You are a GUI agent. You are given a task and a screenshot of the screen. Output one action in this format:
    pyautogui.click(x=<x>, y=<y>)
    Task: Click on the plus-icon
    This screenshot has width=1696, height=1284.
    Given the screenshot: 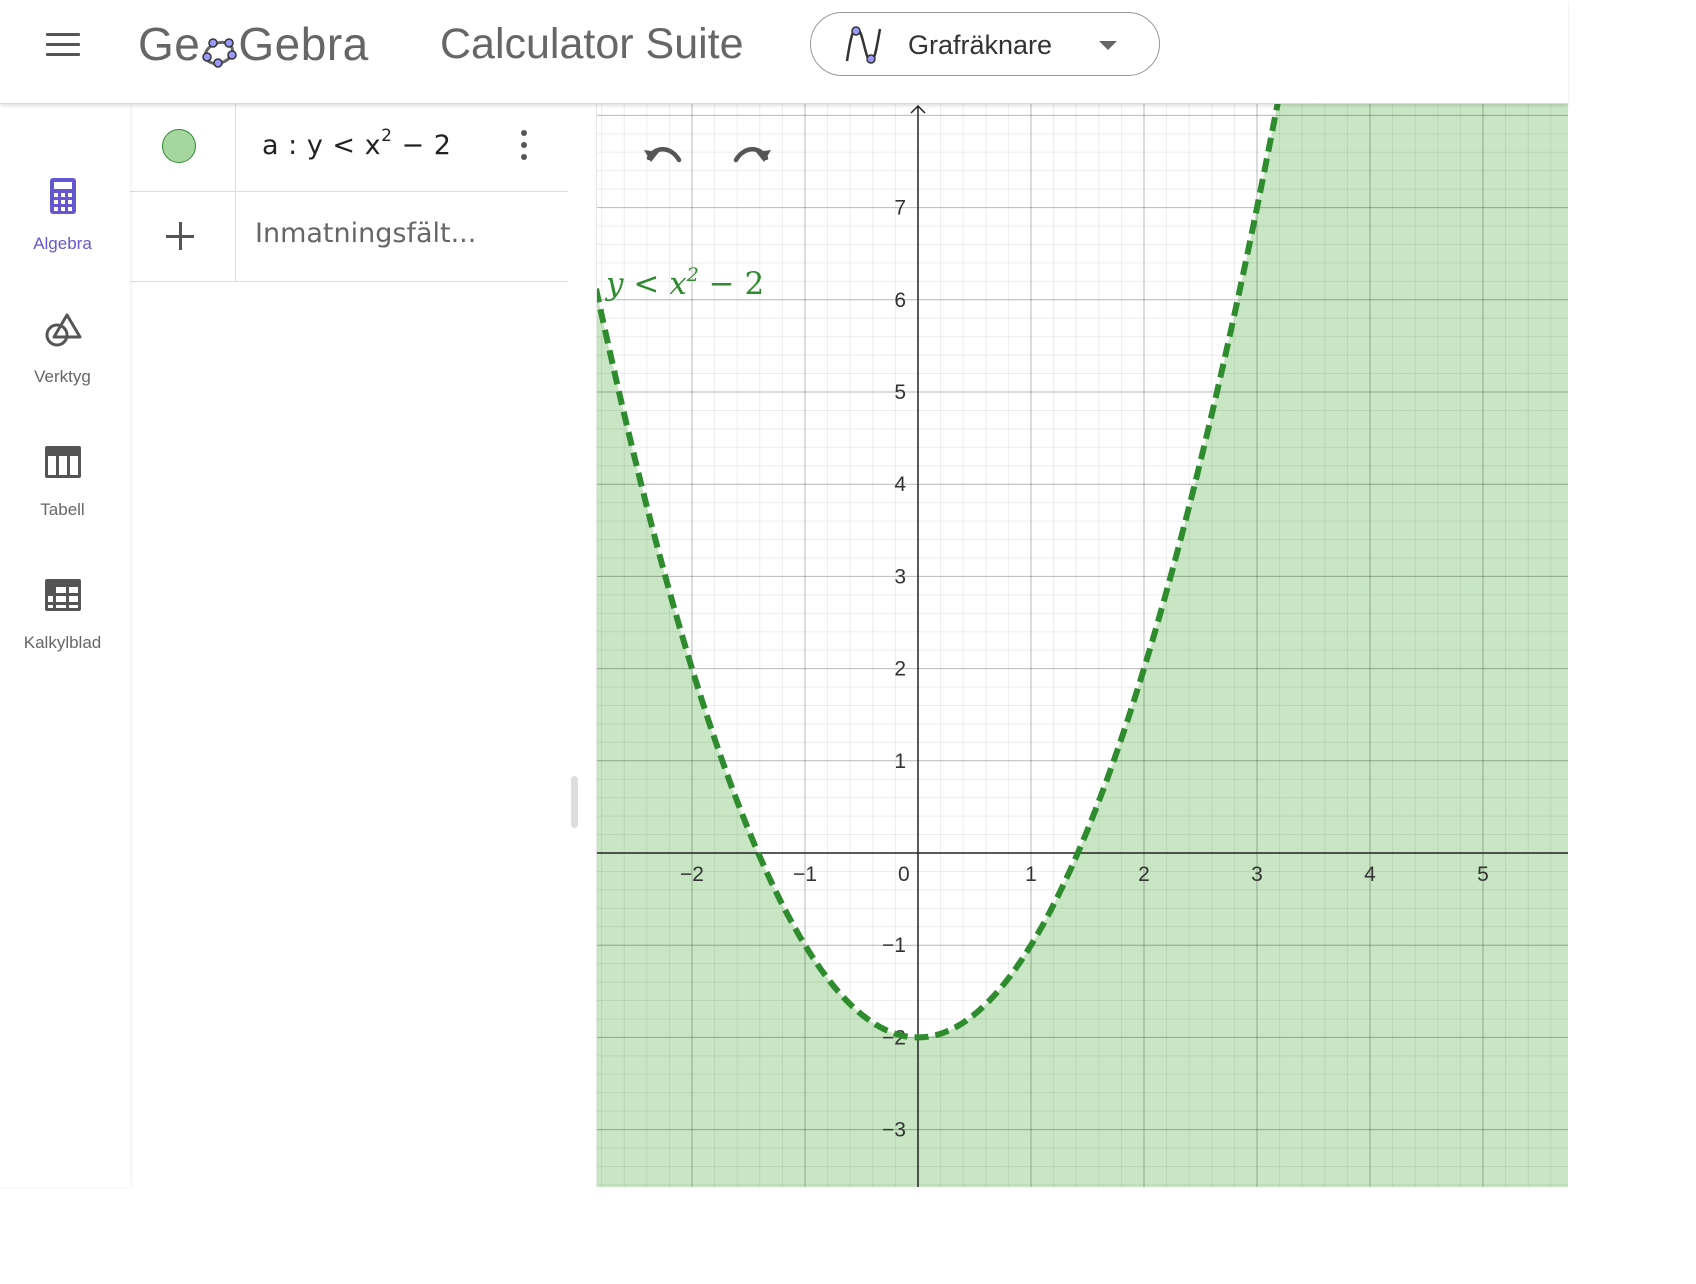 What is the action you would take?
    pyautogui.click(x=180, y=236)
    